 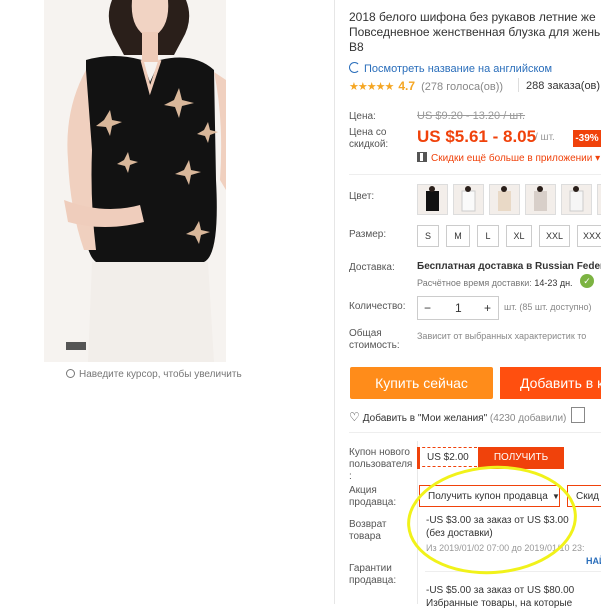 I want to click on new-user-coupon-value: US $2.00, so click(x=447, y=458).